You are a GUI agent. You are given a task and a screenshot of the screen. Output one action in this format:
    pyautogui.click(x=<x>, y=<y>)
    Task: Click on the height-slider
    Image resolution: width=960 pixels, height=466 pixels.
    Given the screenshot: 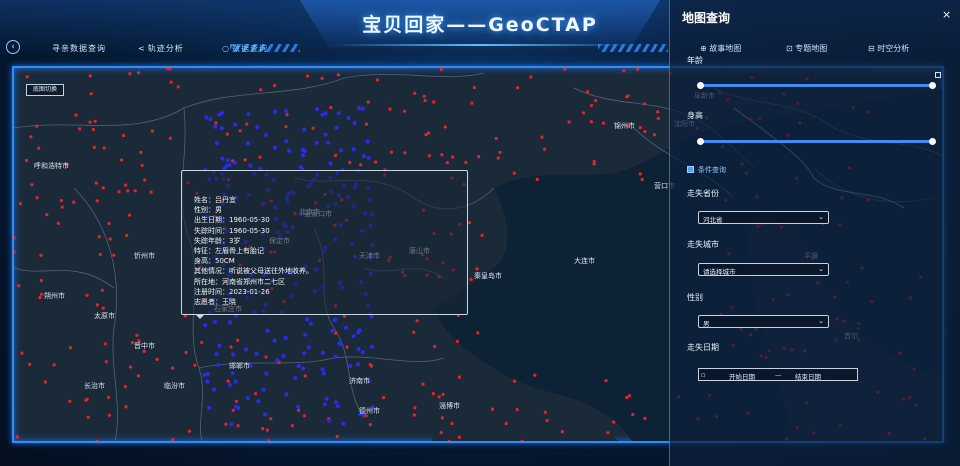 What is the action you would take?
    pyautogui.click(x=816, y=141)
    